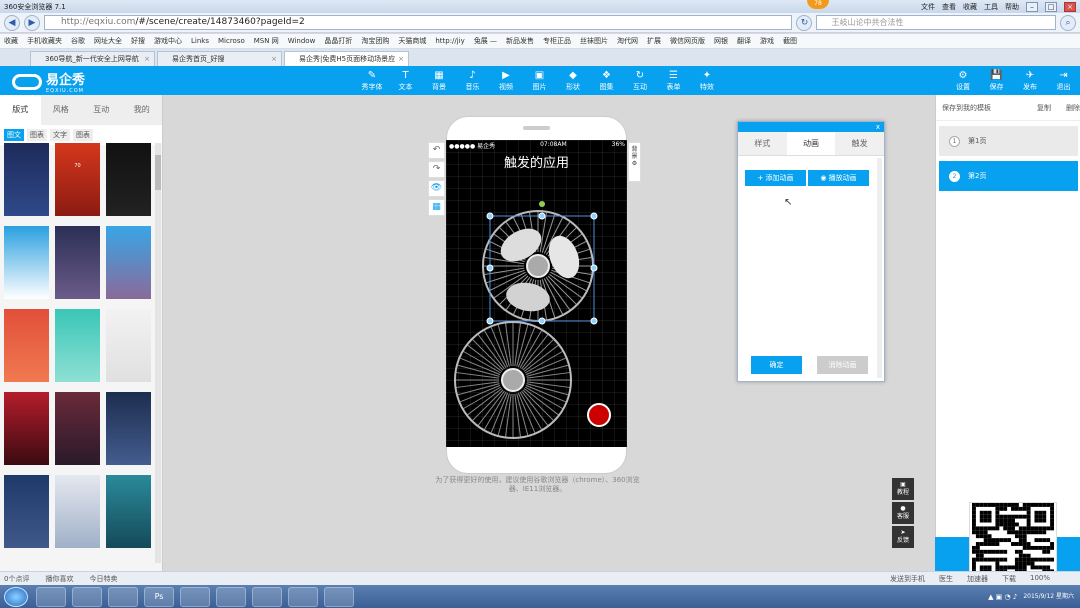 Image resolution: width=1080 pixels, height=608 pixels. I want to click on add-animation-button: + 添加动画, so click(775, 178).